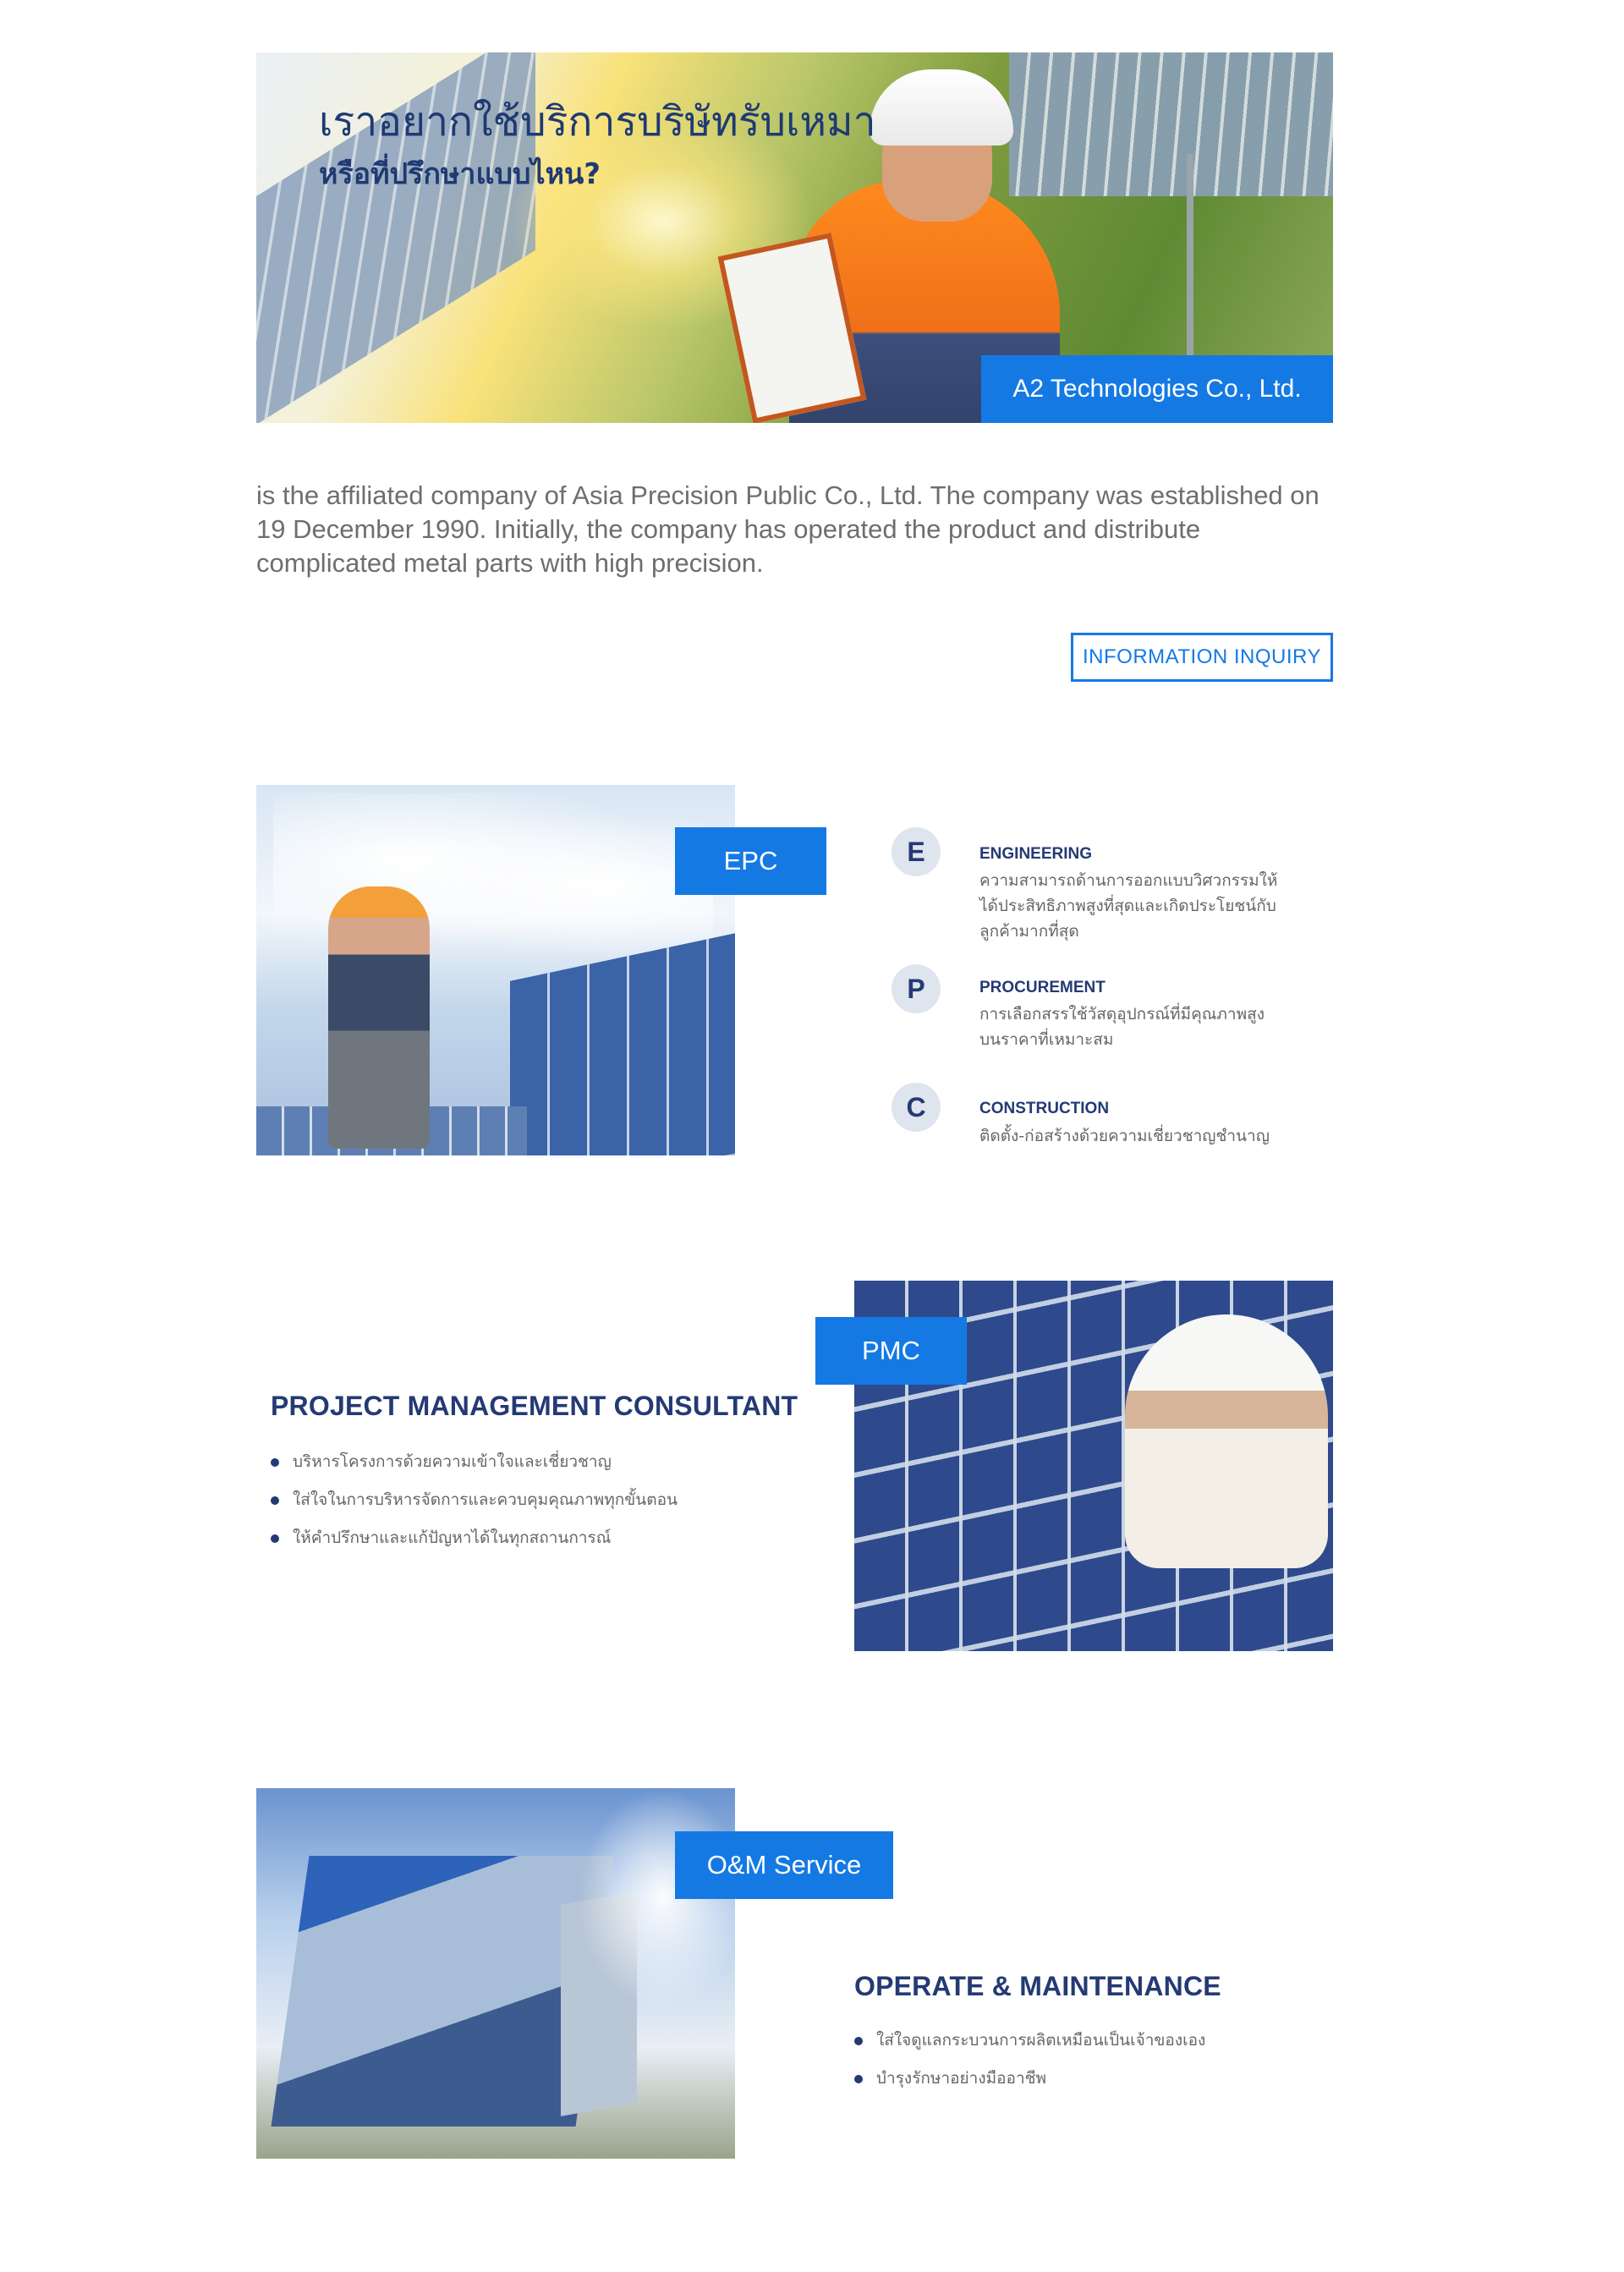 Image resolution: width=1624 pixels, height=2272 pixels. What do you see at coordinates (535, 1406) in the screenshot?
I see `pmc-heading: PROJECT MANAGEMENT CONSULTANT` at bounding box center [535, 1406].